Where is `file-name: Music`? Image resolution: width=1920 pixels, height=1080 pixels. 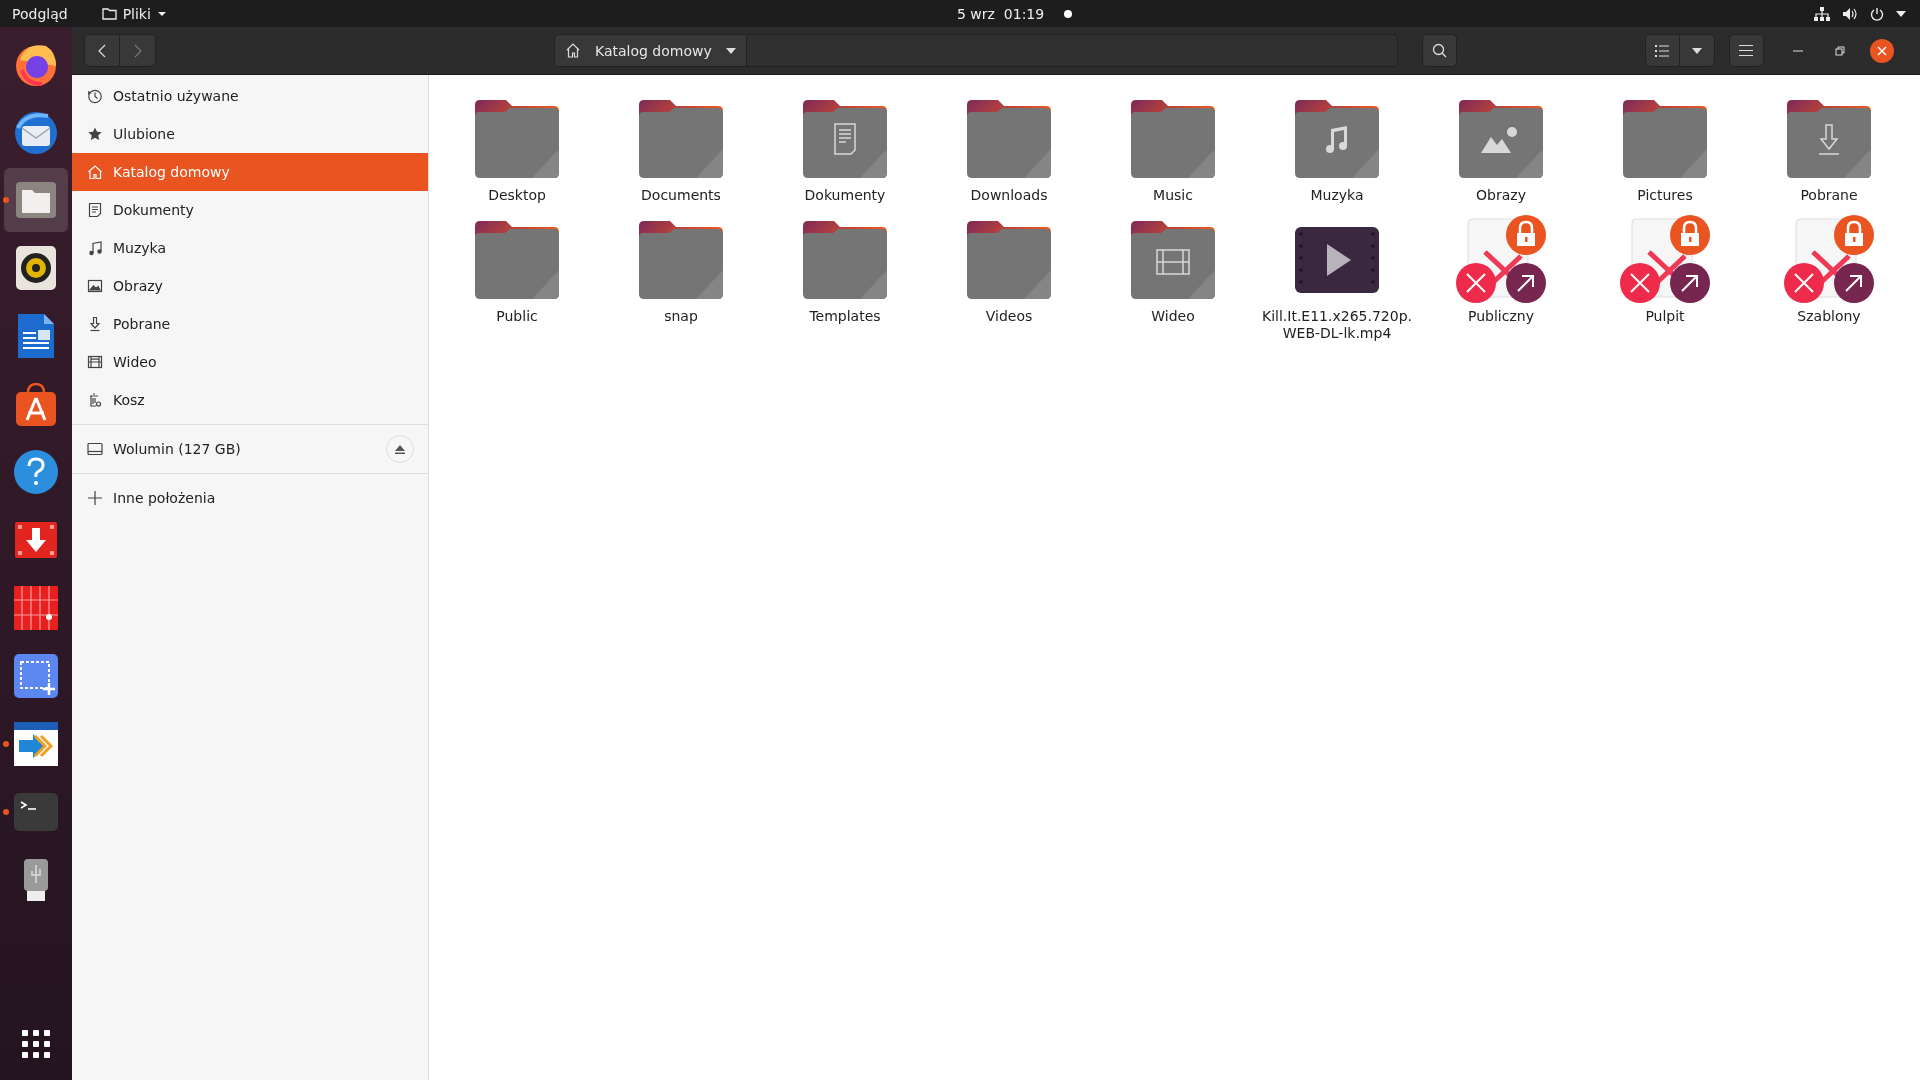 file-name: Music is located at coordinates (1173, 195).